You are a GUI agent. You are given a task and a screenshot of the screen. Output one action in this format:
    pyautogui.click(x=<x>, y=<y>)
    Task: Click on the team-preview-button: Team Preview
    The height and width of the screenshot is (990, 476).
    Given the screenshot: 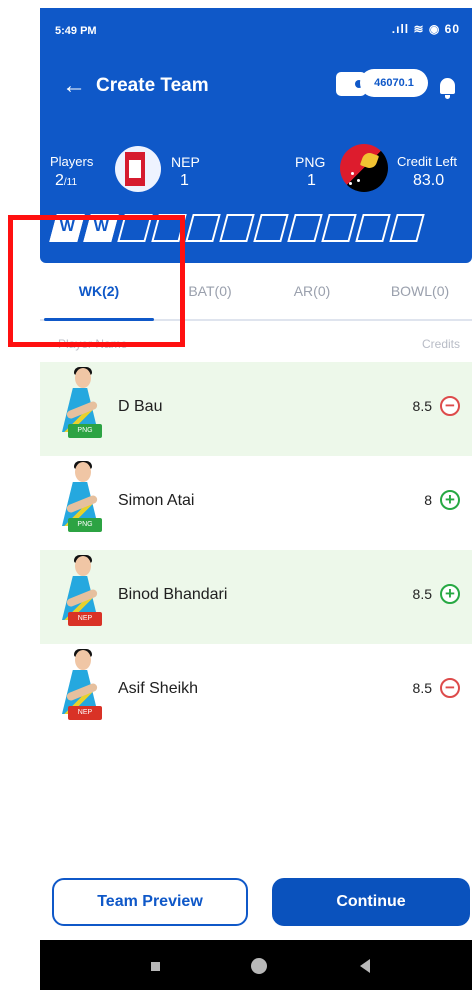 What is the action you would take?
    pyautogui.click(x=150, y=902)
    